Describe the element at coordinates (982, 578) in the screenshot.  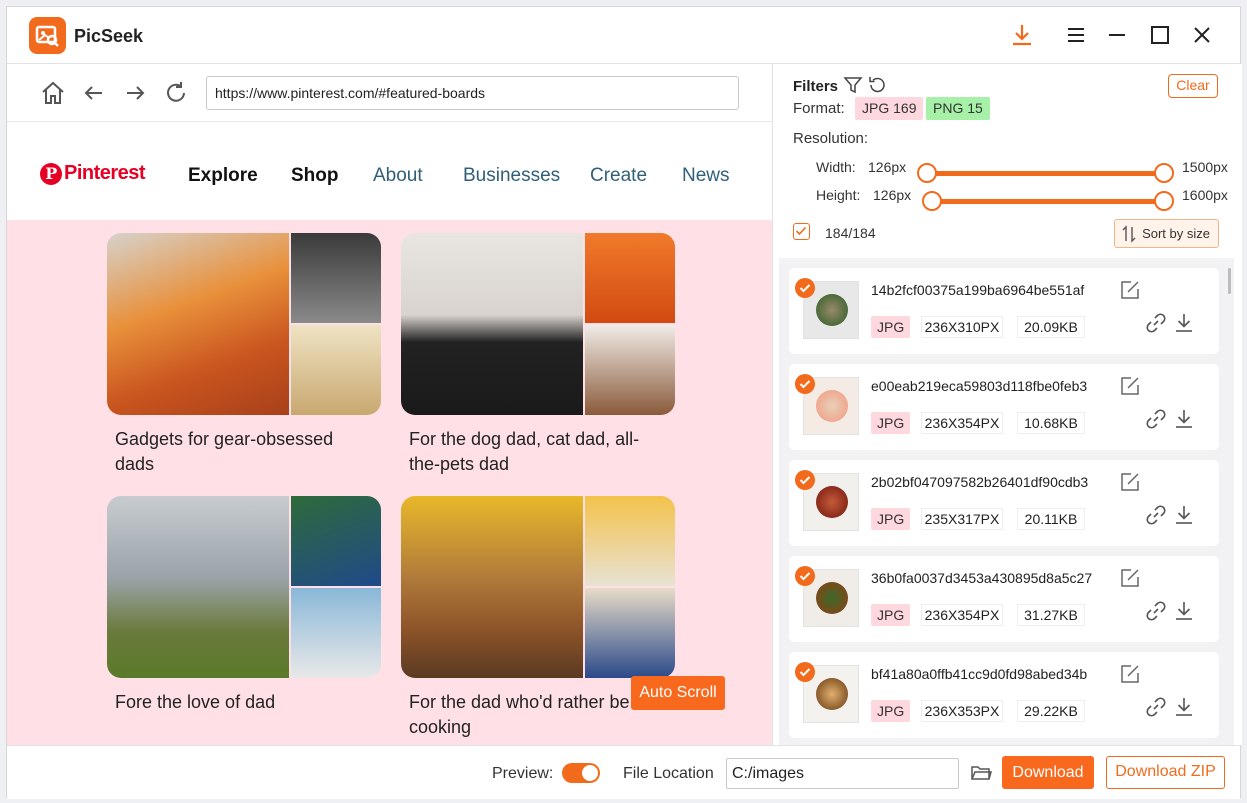
I see `image-filename: 36b0fa0037d3453a430895d8a5c27` at that location.